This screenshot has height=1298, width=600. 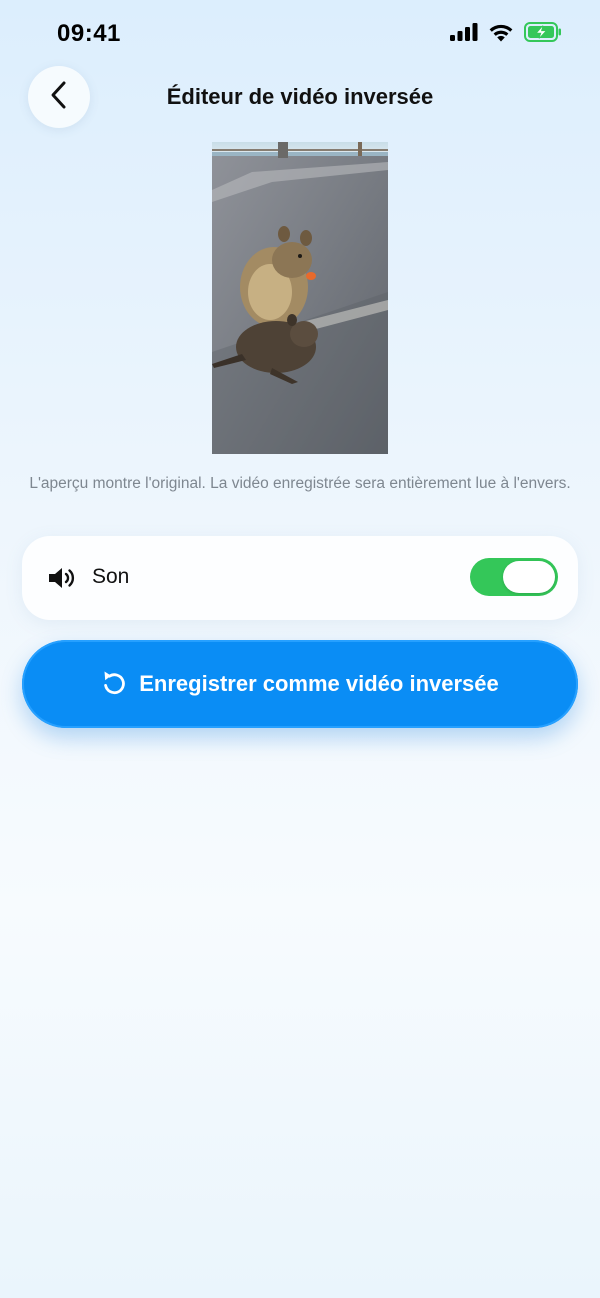 I want to click on battery-charging-icon, so click(x=543, y=34).